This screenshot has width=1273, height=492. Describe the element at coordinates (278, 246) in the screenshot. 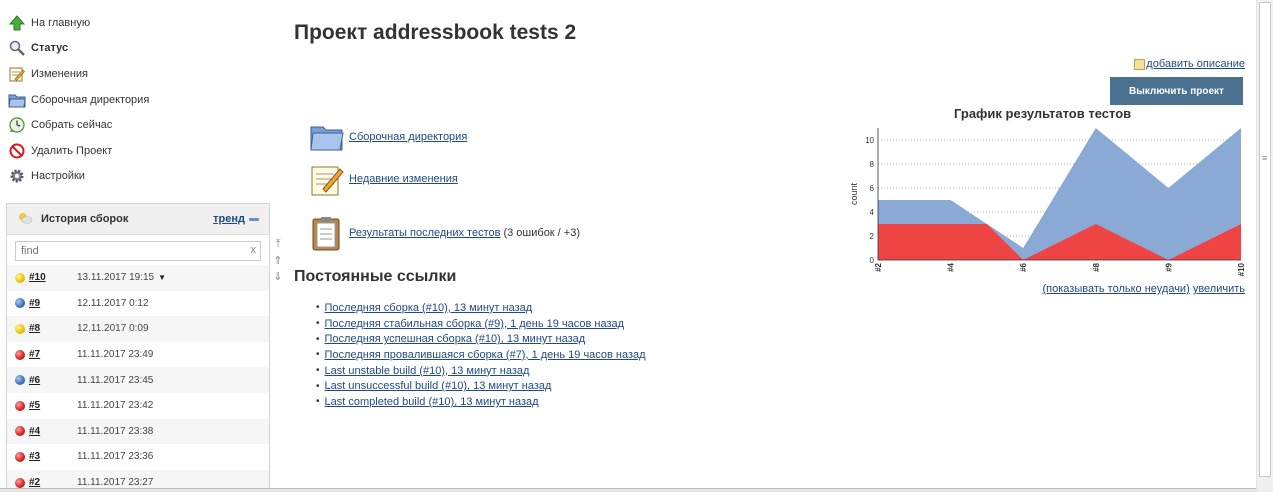

I see `scroll-top-icon: ⤒` at that location.